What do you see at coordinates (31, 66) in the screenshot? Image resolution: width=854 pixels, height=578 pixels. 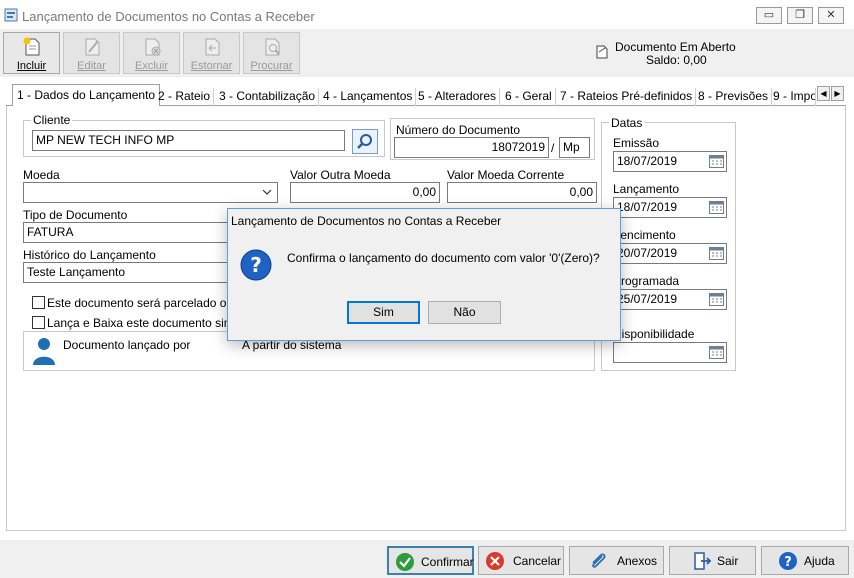 I see `incluir-label: Incluir` at bounding box center [31, 66].